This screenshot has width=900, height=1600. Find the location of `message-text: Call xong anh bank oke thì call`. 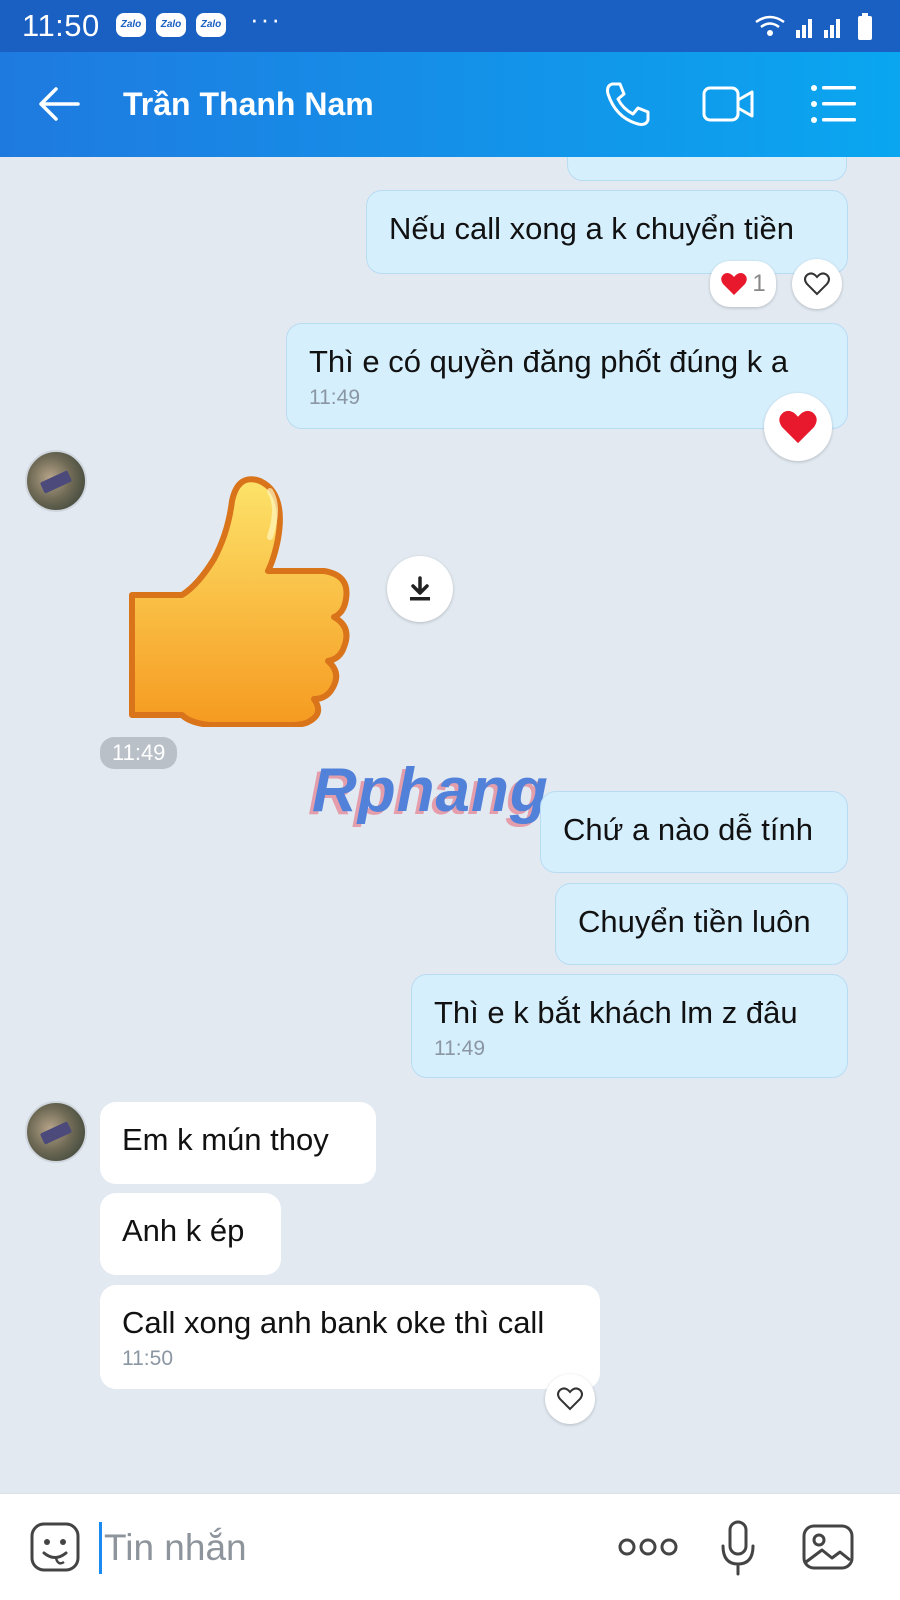

message-text: Call xong anh bank oke thì call is located at coordinates (333, 1322).